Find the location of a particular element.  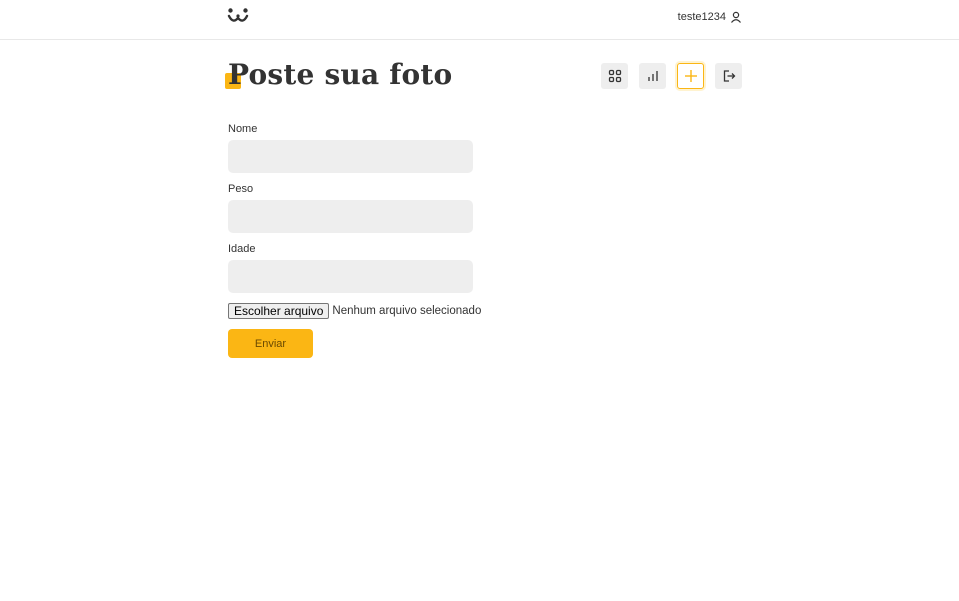

weight-field is located at coordinates (350, 216).